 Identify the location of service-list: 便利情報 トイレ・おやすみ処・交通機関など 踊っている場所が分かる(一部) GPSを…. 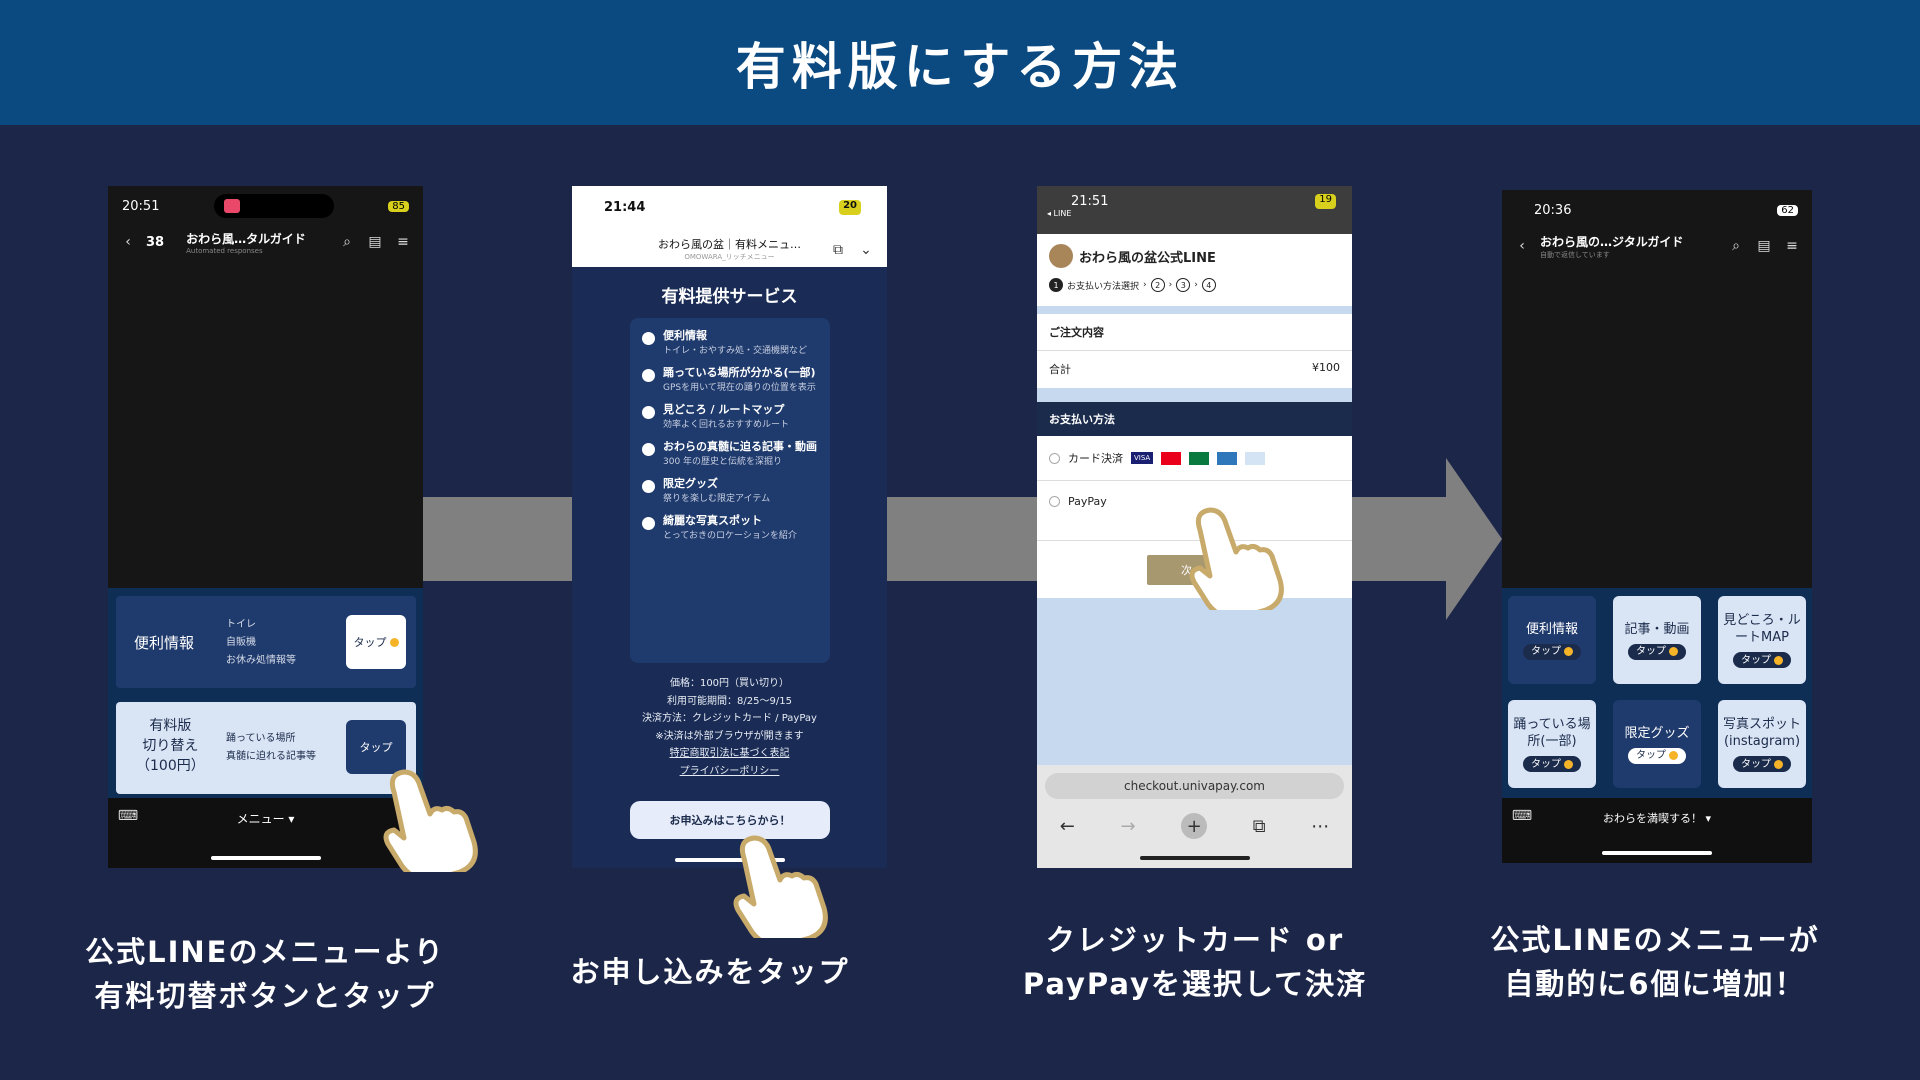
(730, 490).